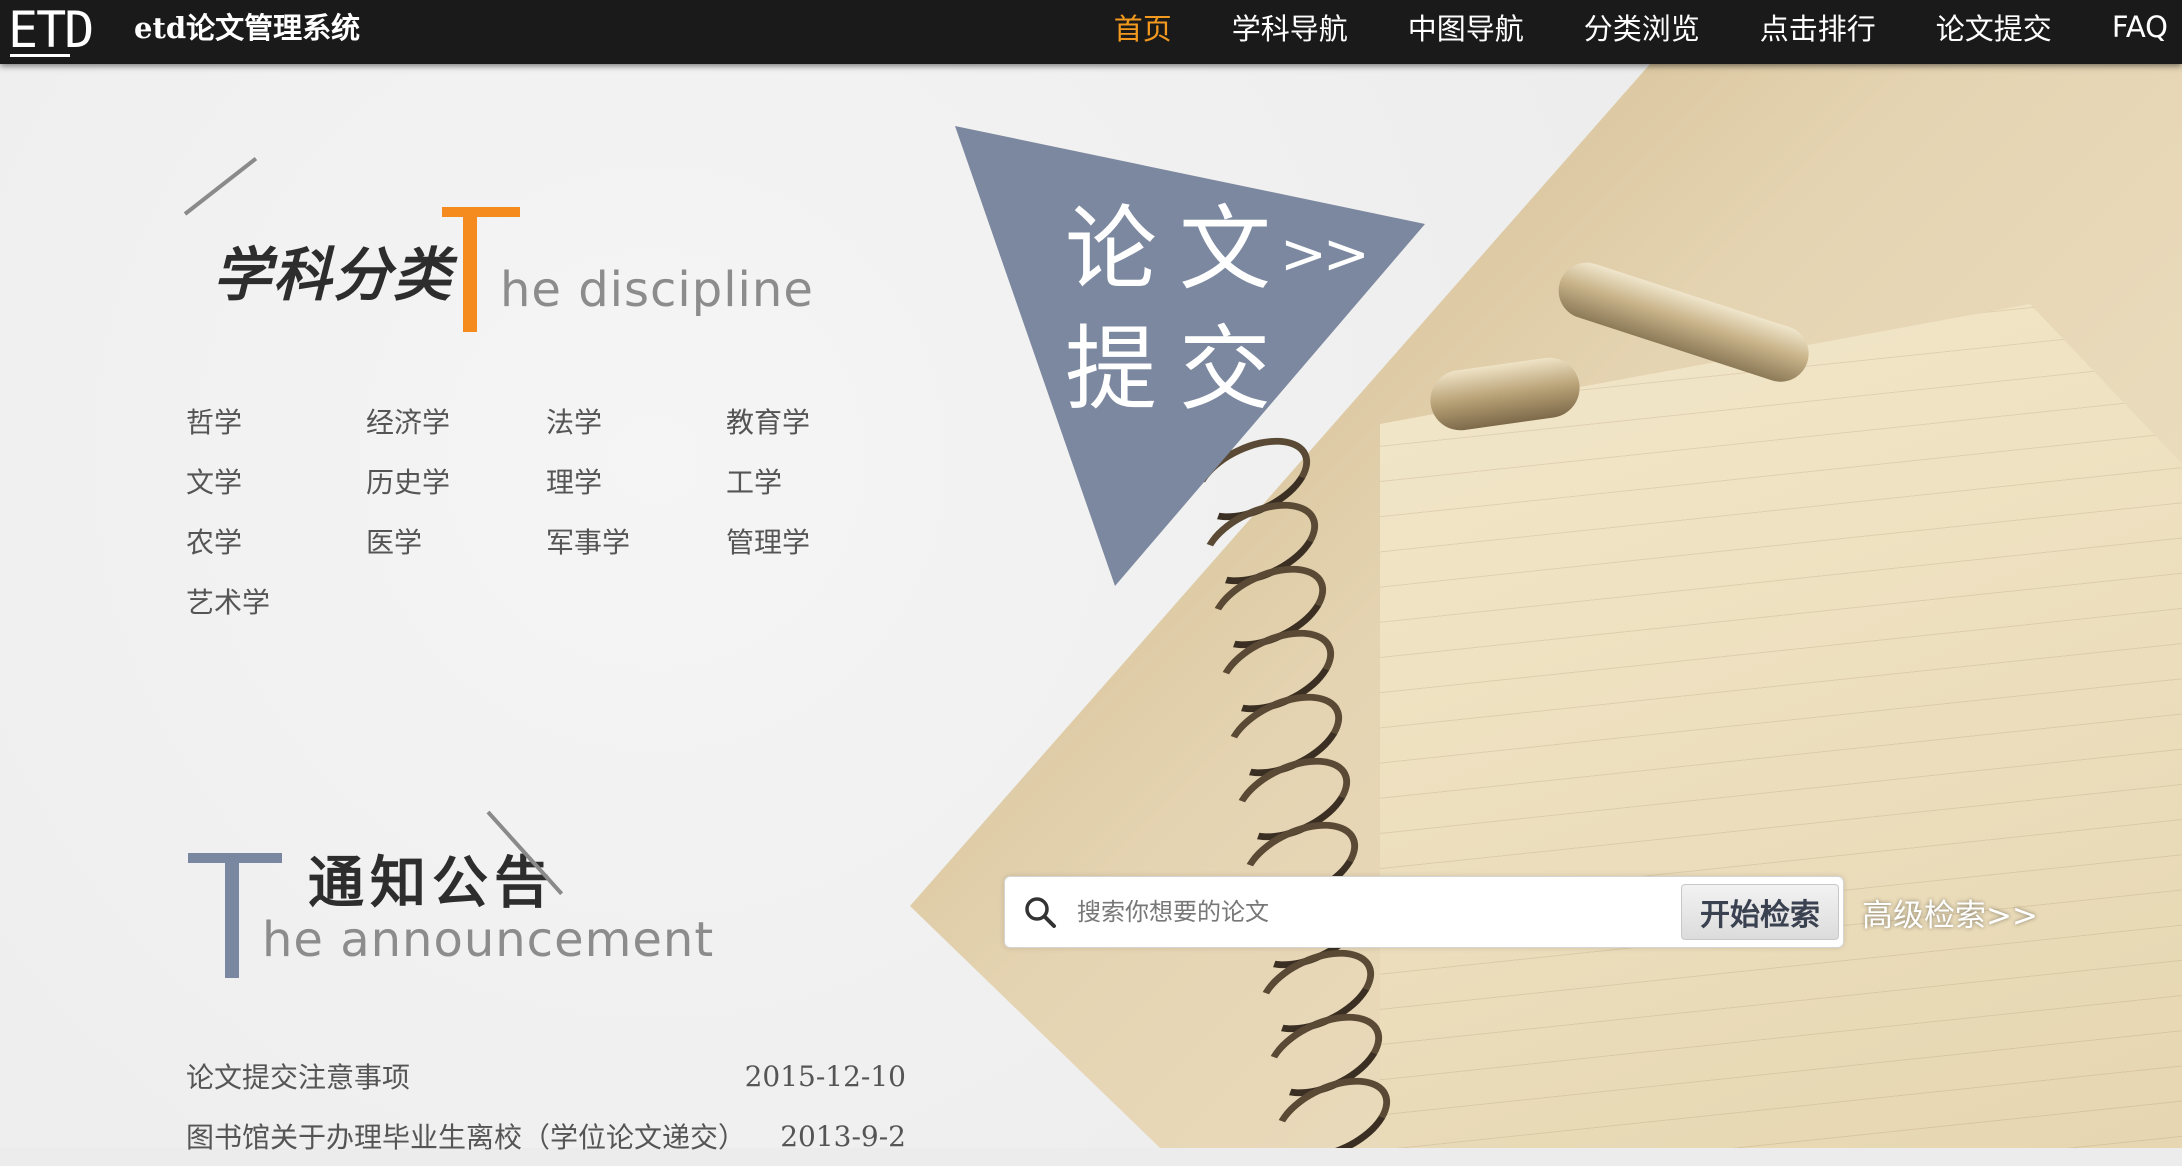 This screenshot has height=1166, width=2182. I want to click on discipline-link: 工学, so click(816, 483).